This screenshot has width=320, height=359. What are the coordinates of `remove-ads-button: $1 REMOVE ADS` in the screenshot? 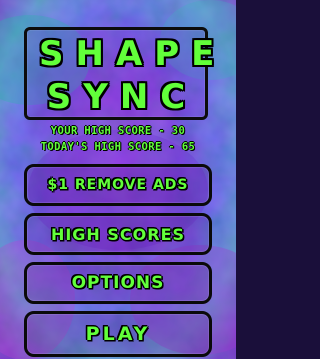 It's located at (118, 185).